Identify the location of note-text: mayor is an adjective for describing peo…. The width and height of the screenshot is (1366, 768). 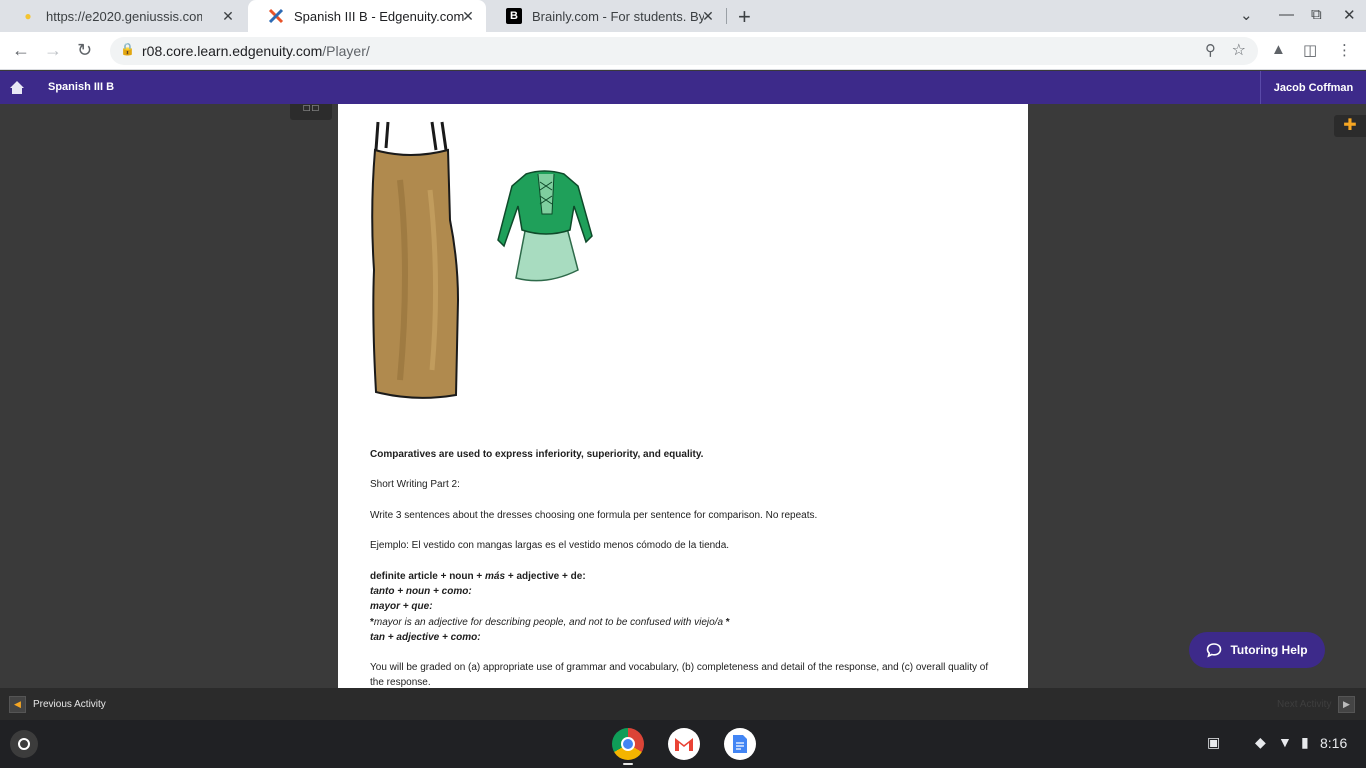
(548, 622).